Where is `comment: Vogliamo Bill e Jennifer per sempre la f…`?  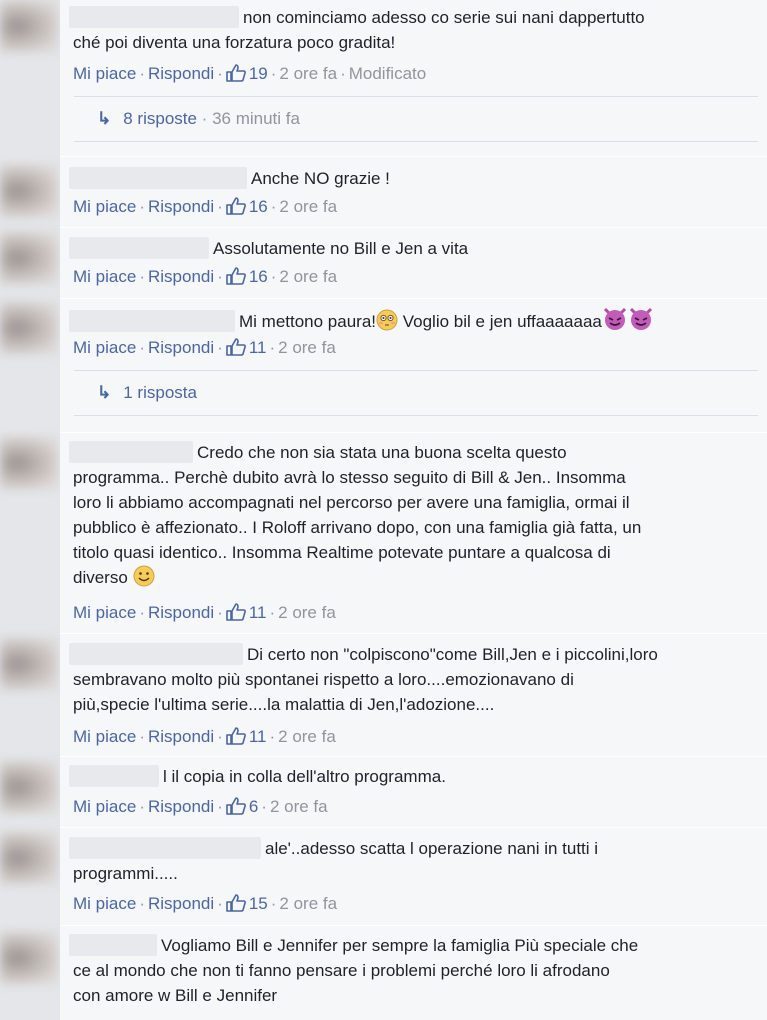
comment: Vogliamo Bill e Jennifer per sempre la f… is located at coordinates (413, 973).